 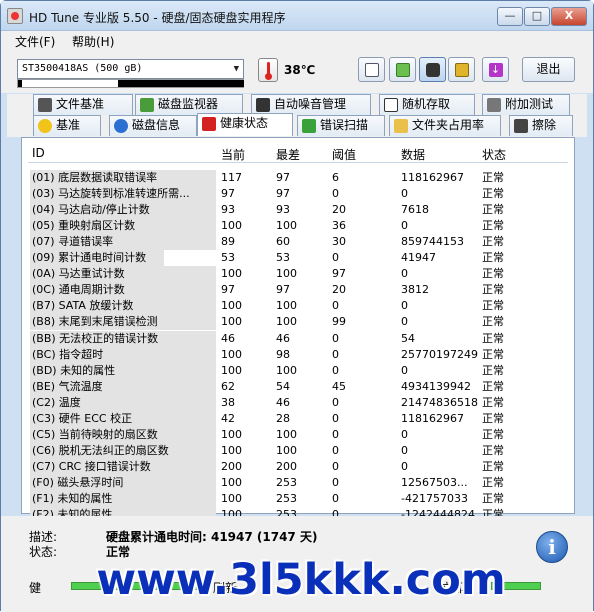 What do you see at coordinates (537, 16) in the screenshot?
I see `maximize-button: □` at bounding box center [537, 16].